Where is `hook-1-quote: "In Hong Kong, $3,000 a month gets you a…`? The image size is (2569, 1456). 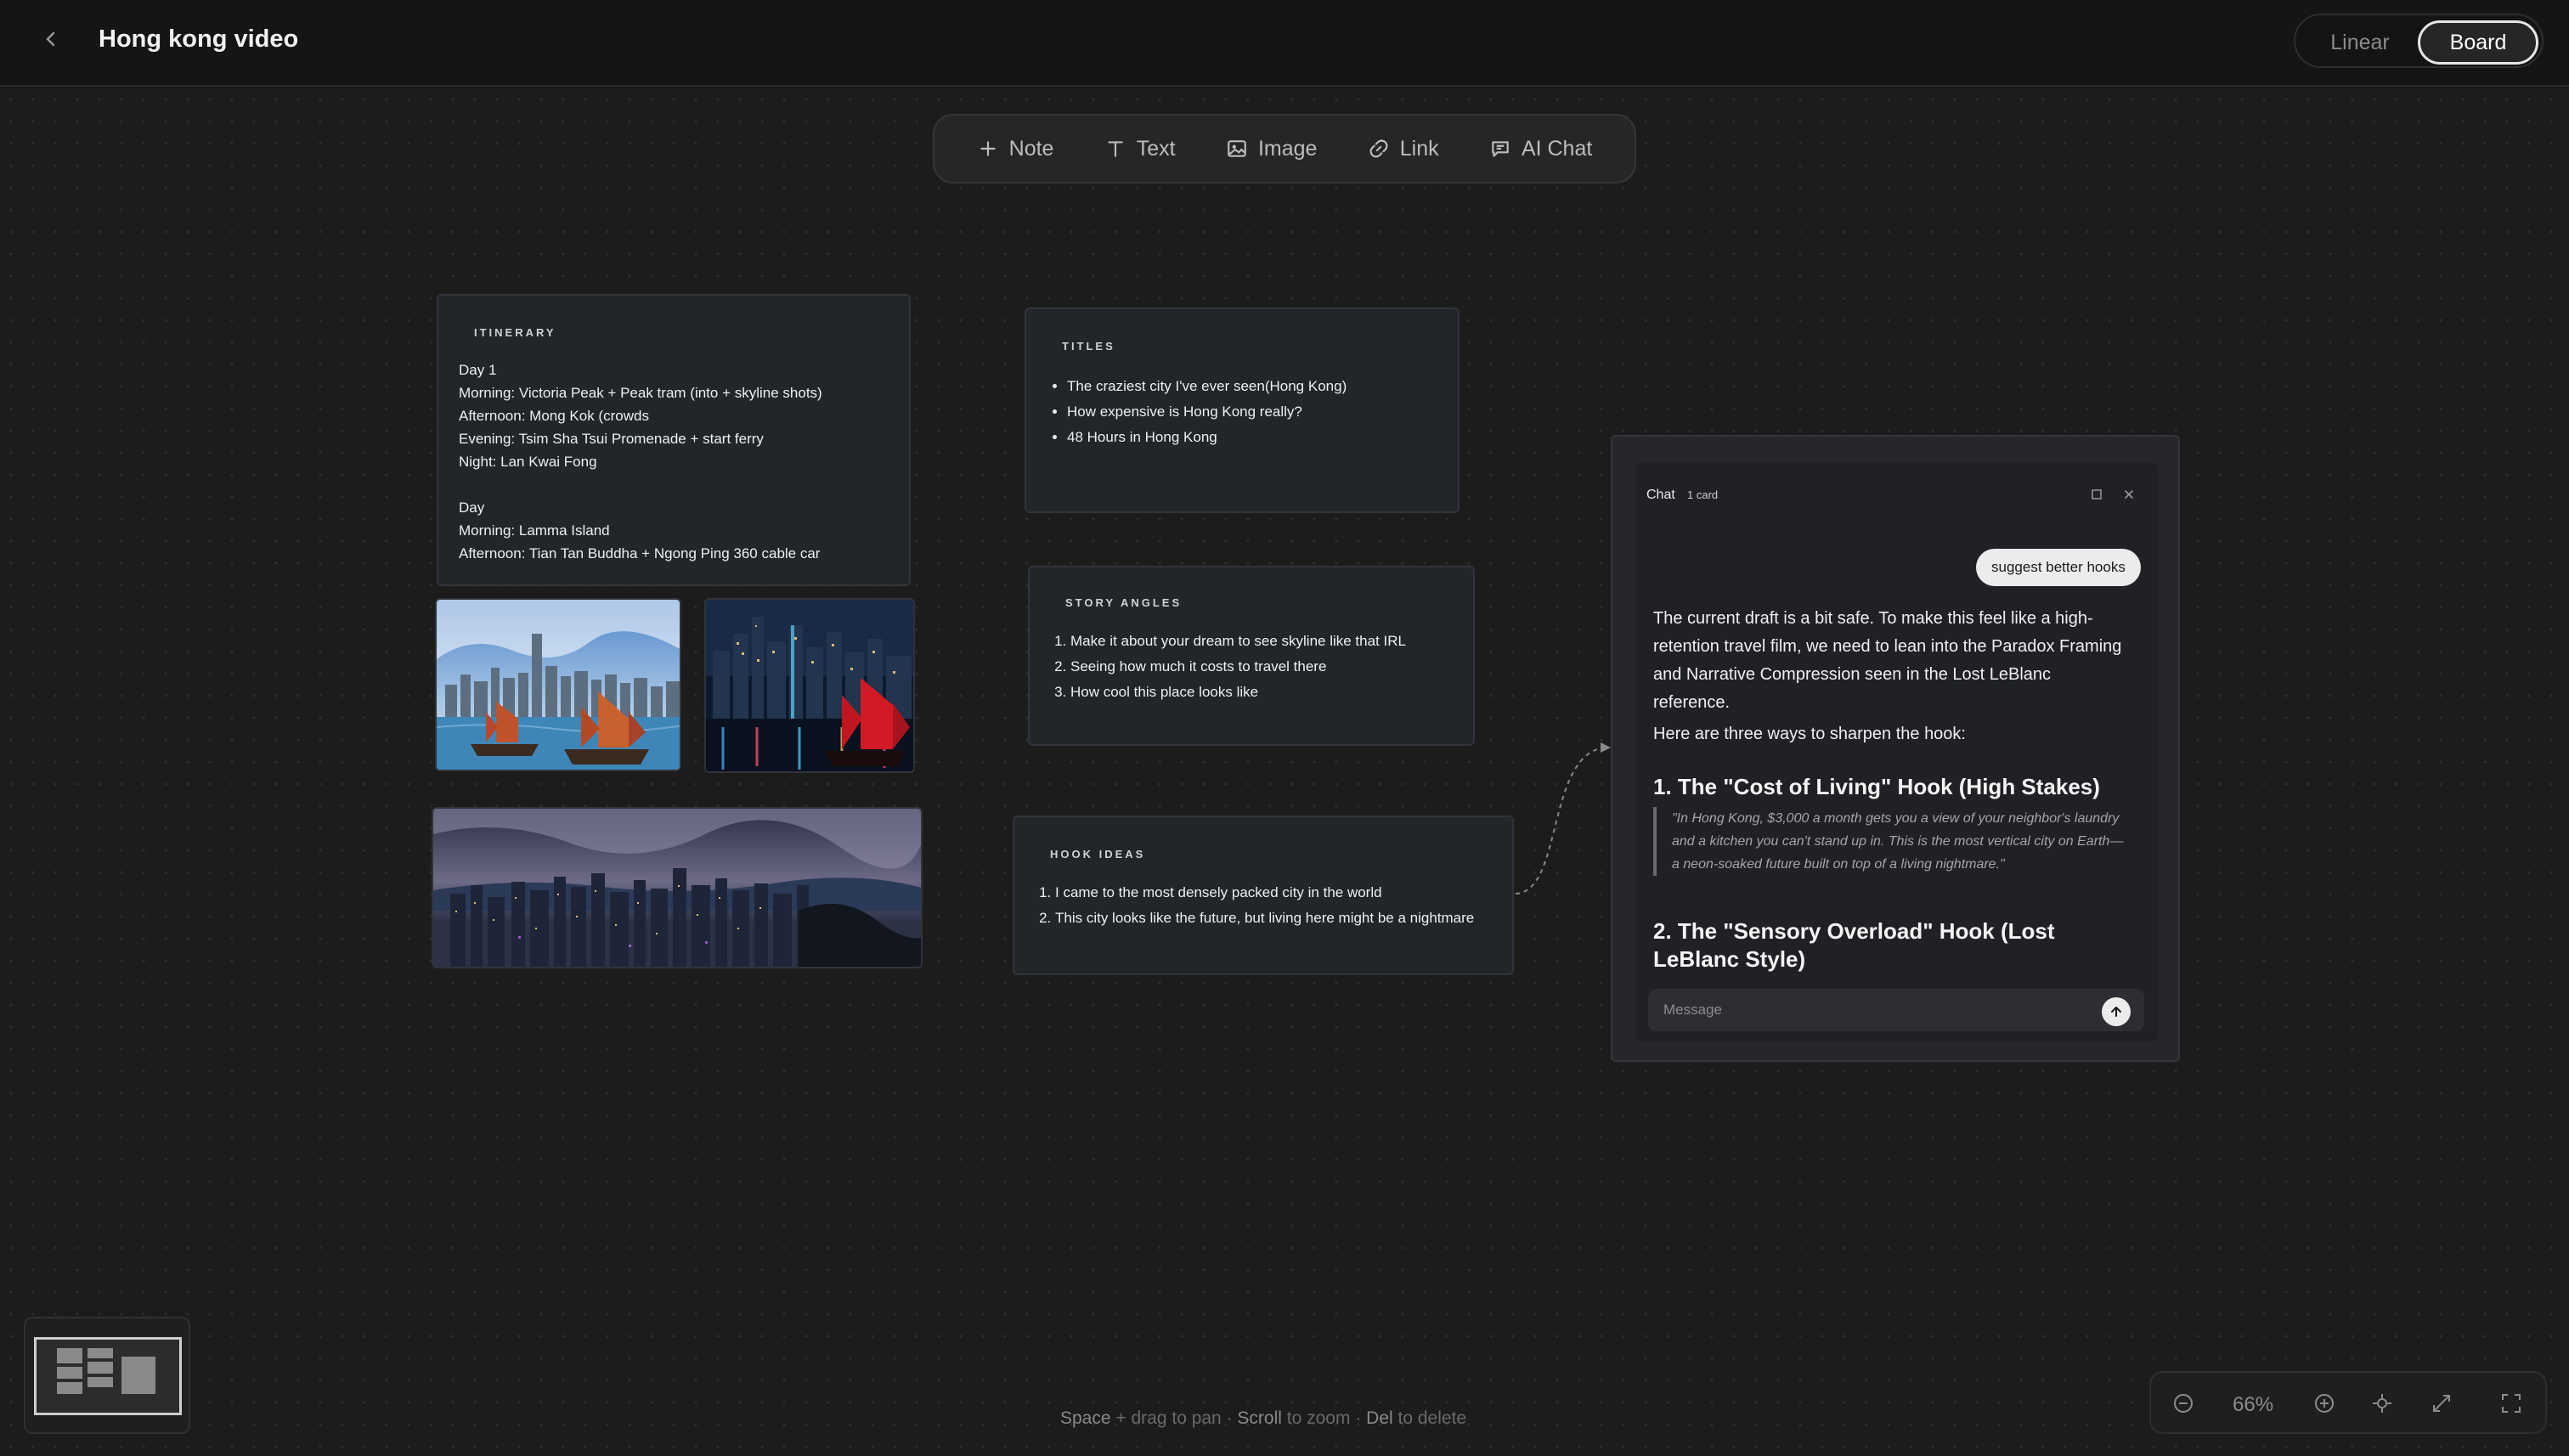 hook-1-quote: "In Hong Kong, $3,000 a month gets you a… is located at coordinates (1891, 842).